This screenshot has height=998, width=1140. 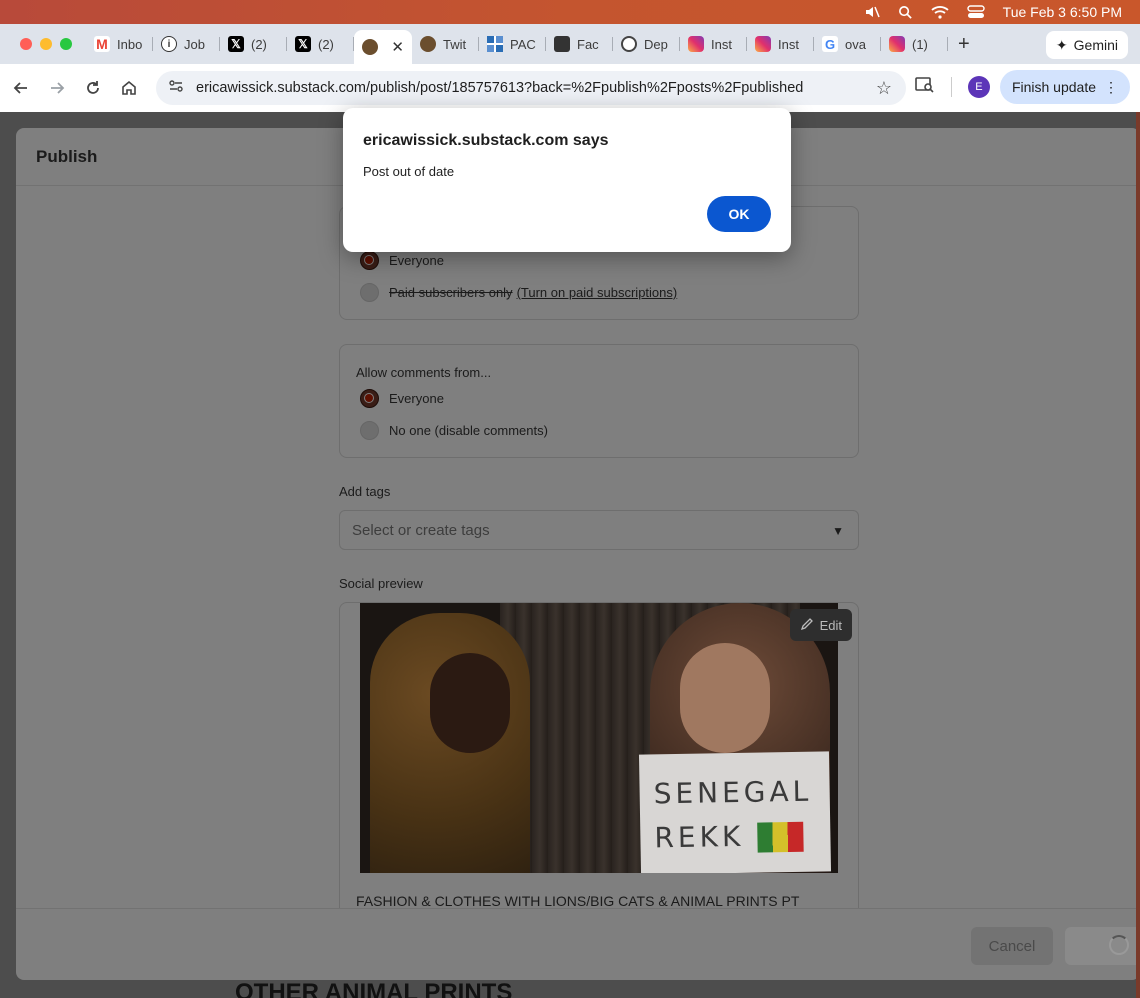 What do you see at coordinates (93, 88) in the screenshot?
I see `reload-icon` at bounding box center [93, 88].